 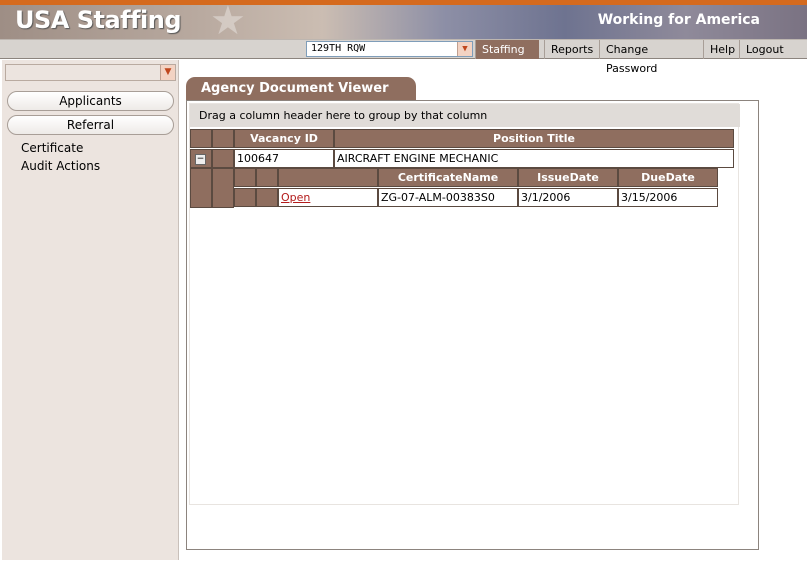 What do you see at coordinates (90, 101) in the screenshot?
I see `applicants-button: Applicants` at bounding box center [90, 101].